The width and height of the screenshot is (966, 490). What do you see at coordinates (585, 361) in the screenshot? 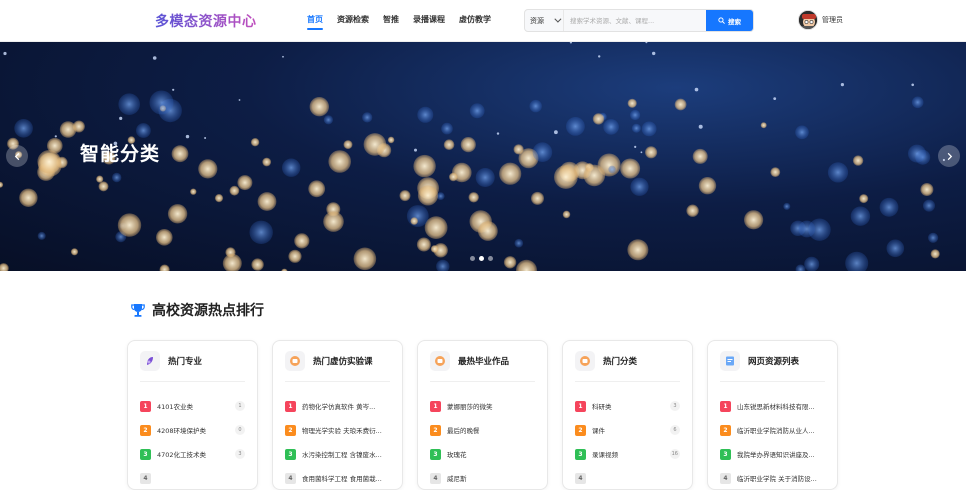
I see `category-icon` at bounding box center [585, 361].